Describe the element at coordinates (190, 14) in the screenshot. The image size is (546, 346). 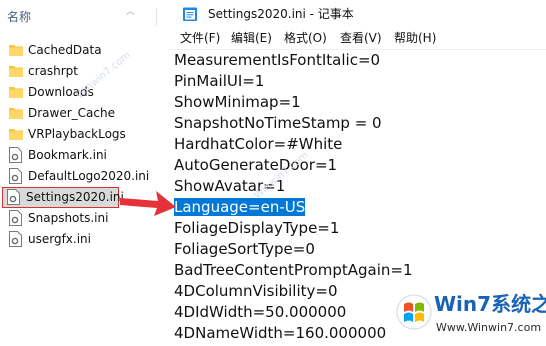
I see `notepad-app-icon` at that location.